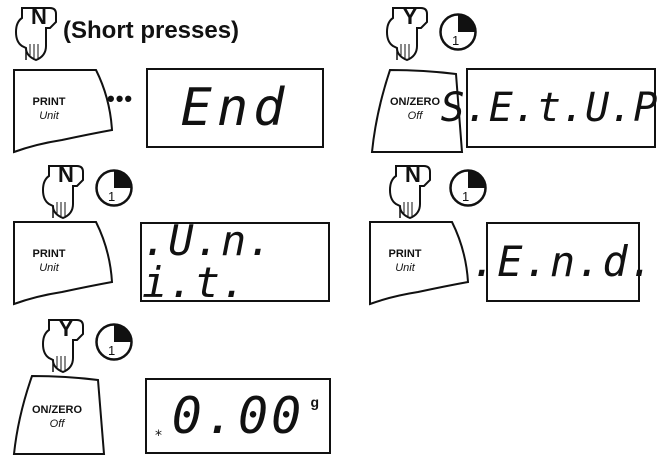  What do you see at coordinates (151, 30) in the screenshot?
I see `short-presses-caption: (Short presses)` at bounding box center [151, 30].